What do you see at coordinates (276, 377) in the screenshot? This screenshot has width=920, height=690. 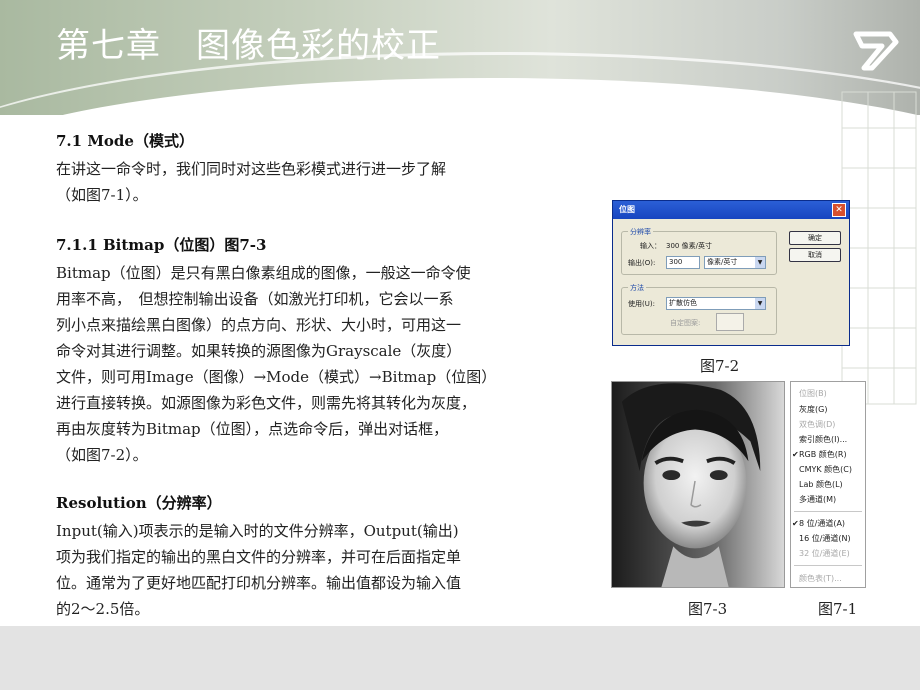 I see `bitmap-paragraph-line: 文件，则可用Image（图像）→Mode（模式）→Bitmap（位图）` at bounding box center [276, 377].